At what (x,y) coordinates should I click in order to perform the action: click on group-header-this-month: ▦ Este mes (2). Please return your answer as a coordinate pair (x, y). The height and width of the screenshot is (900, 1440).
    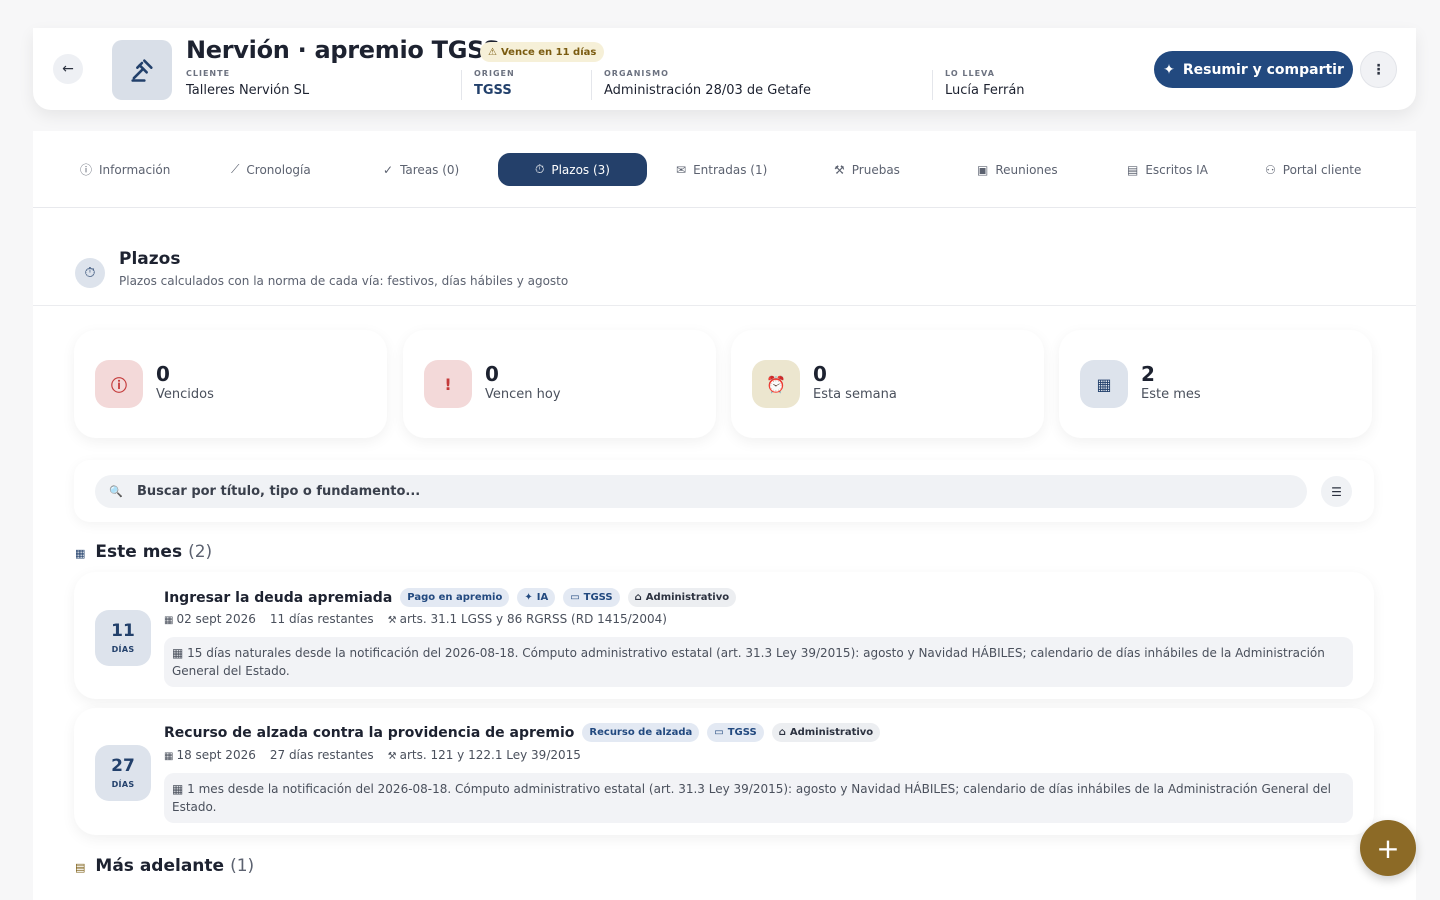
    Looking at the image, I should click on (143, 552).